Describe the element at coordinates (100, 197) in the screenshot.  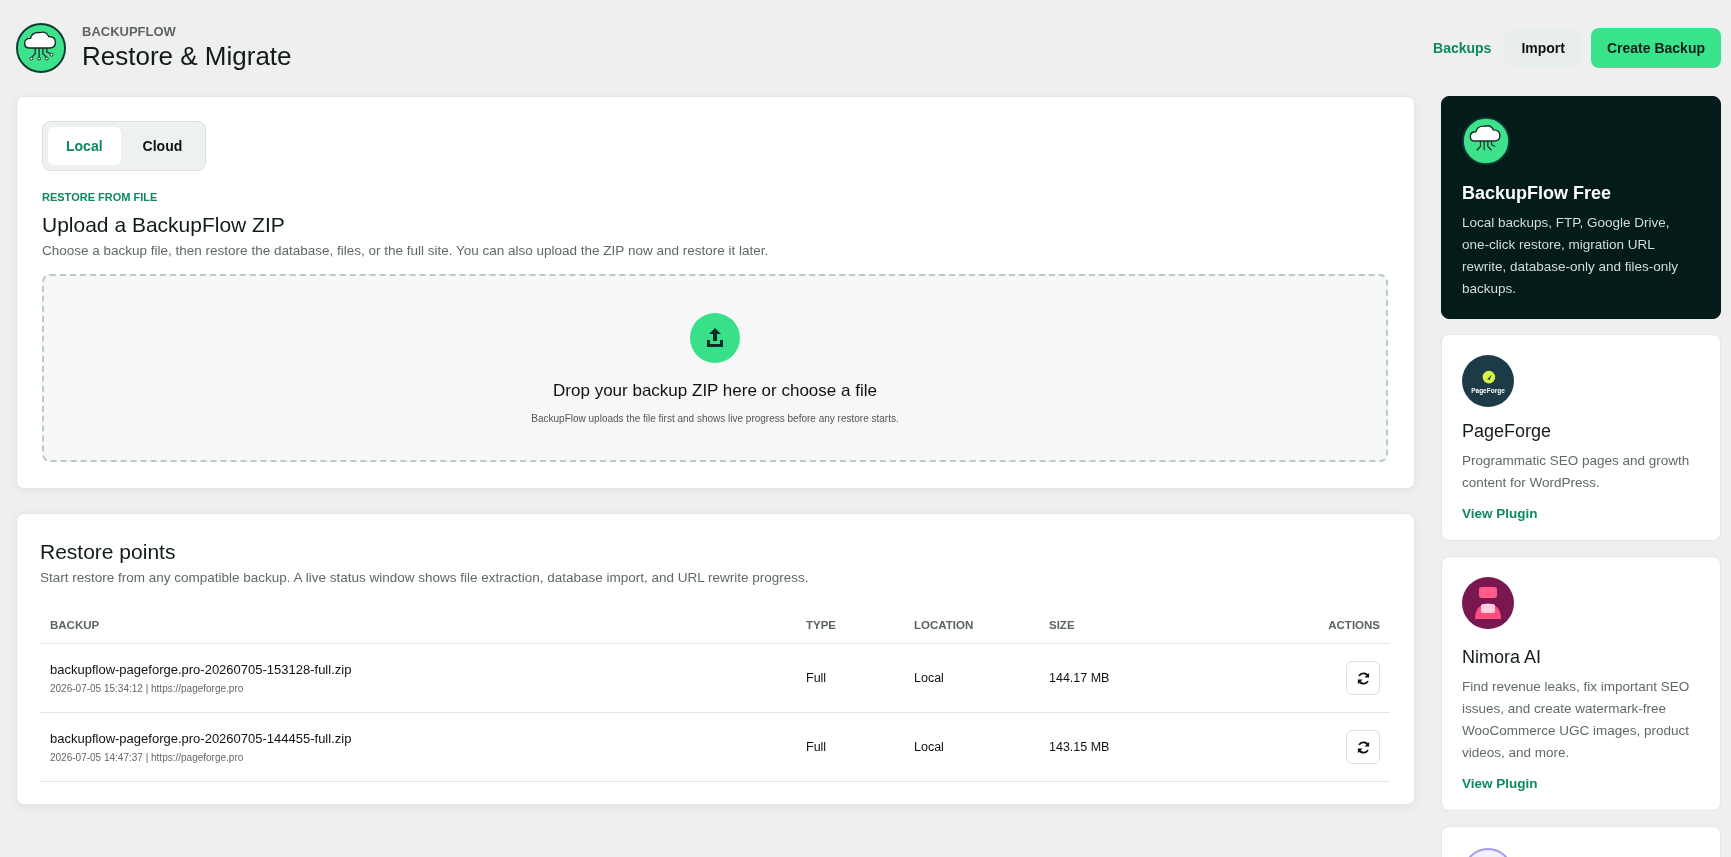
I see `section-eyebrow: RESTORE FROM FILE` at that location.